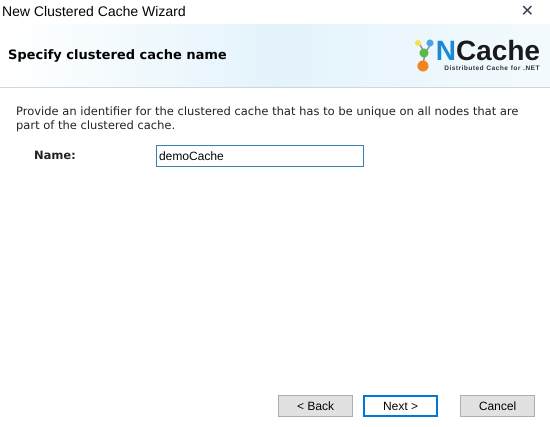 Image resolution: width=550 pixels, height=427 pixels. Describe the element at coordinates (315, 406) in the screenshot. I see `wizard-button: < Back` at that location.